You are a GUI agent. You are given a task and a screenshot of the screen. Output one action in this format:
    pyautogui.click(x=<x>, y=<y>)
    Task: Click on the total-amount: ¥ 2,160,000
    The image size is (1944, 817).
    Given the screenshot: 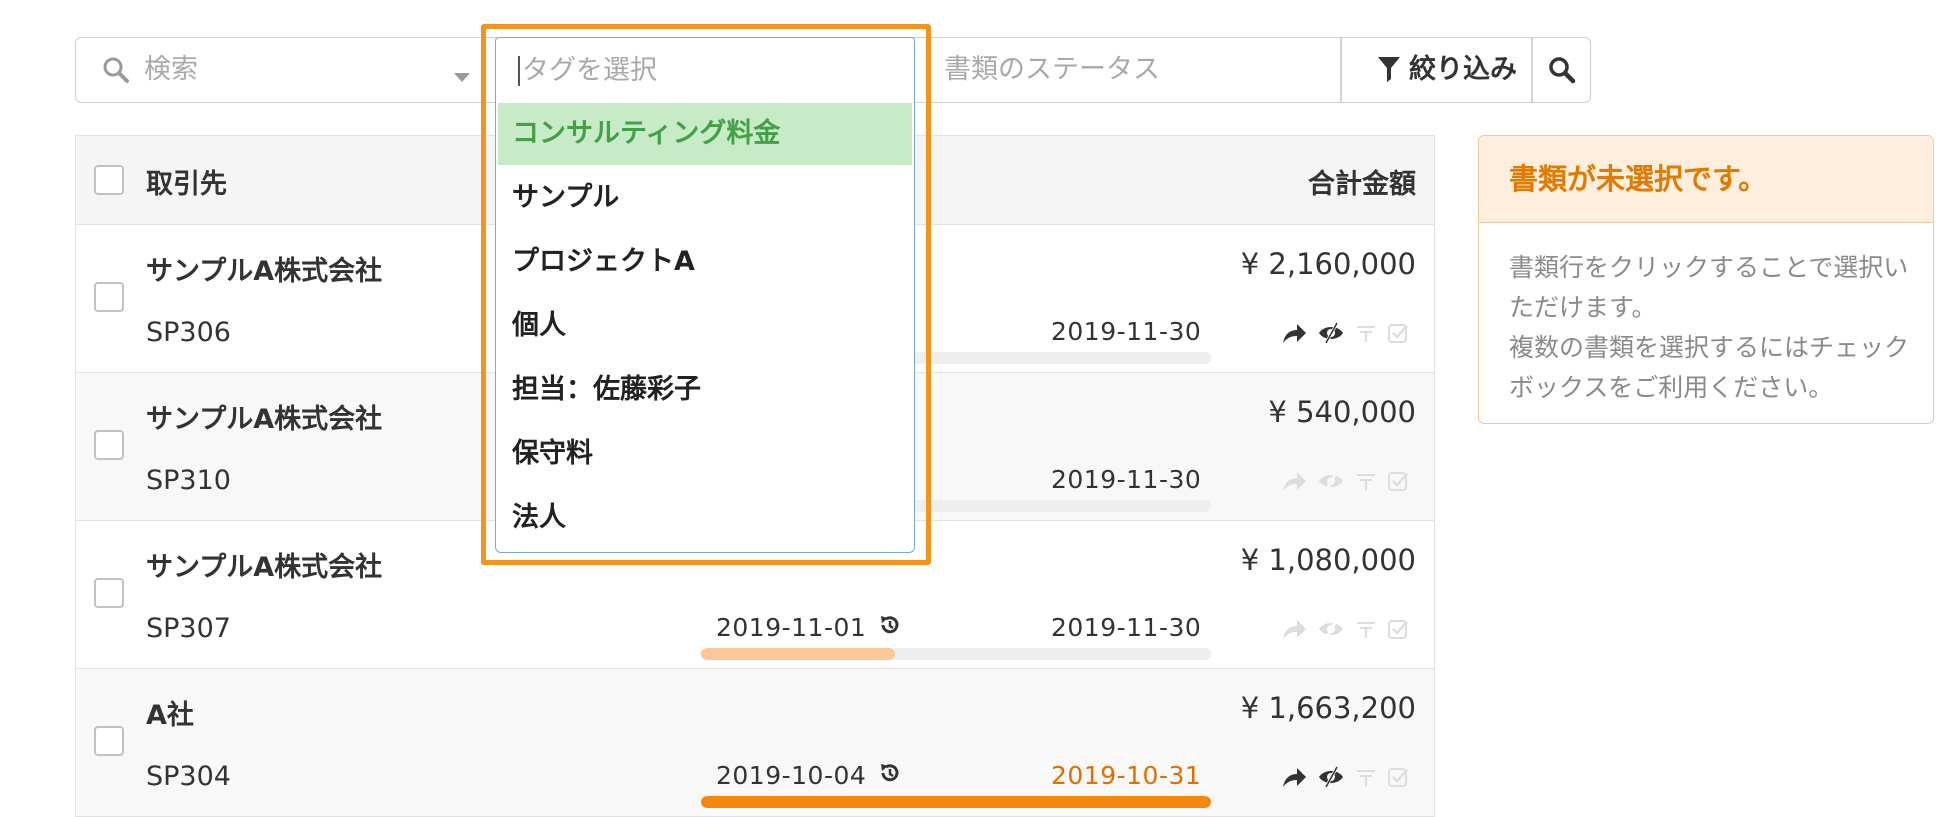 What is the action you would take?
    pyautogui.click(x=1328, y=264)
    